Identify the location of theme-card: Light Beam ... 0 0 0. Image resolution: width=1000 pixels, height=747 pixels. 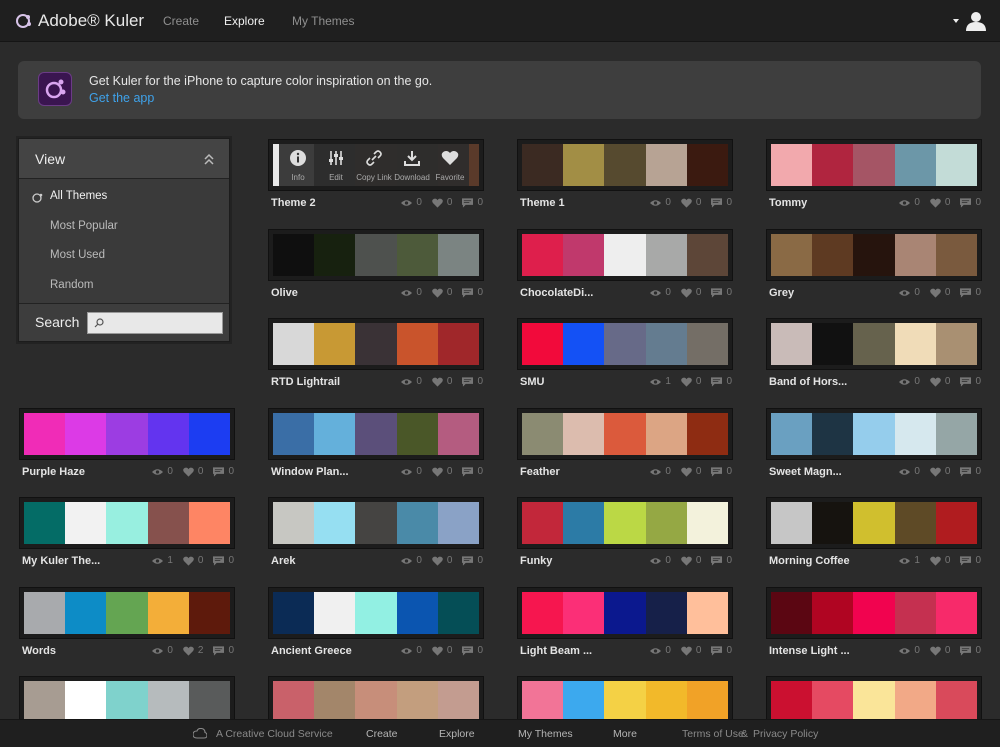
(625, 629).